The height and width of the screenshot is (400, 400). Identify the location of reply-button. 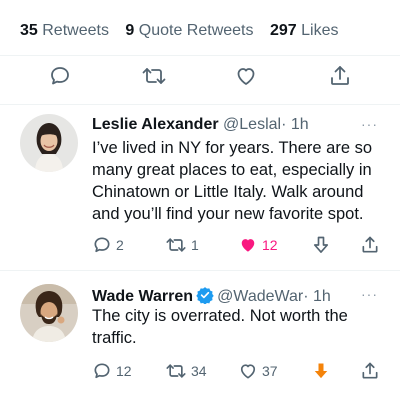
(60, 76).